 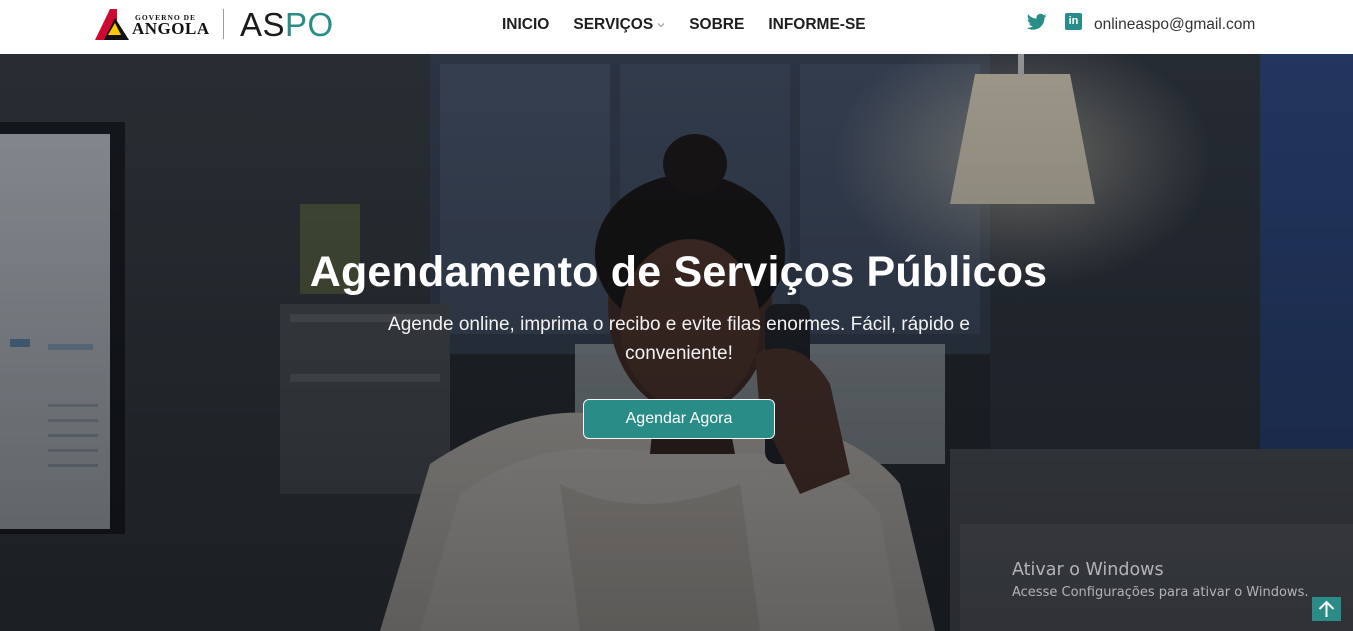 What do you see at coordinates (223, 24) in the screenshot?
I see `logo-divider` at bounding box center [223, 24].